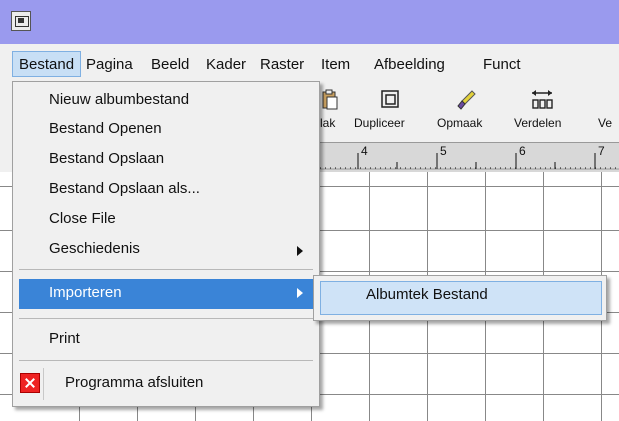 The height and width of the screenshot is (421, 619). I want to click on import-submenu: Albumtek Bestand, so click(460, 298).